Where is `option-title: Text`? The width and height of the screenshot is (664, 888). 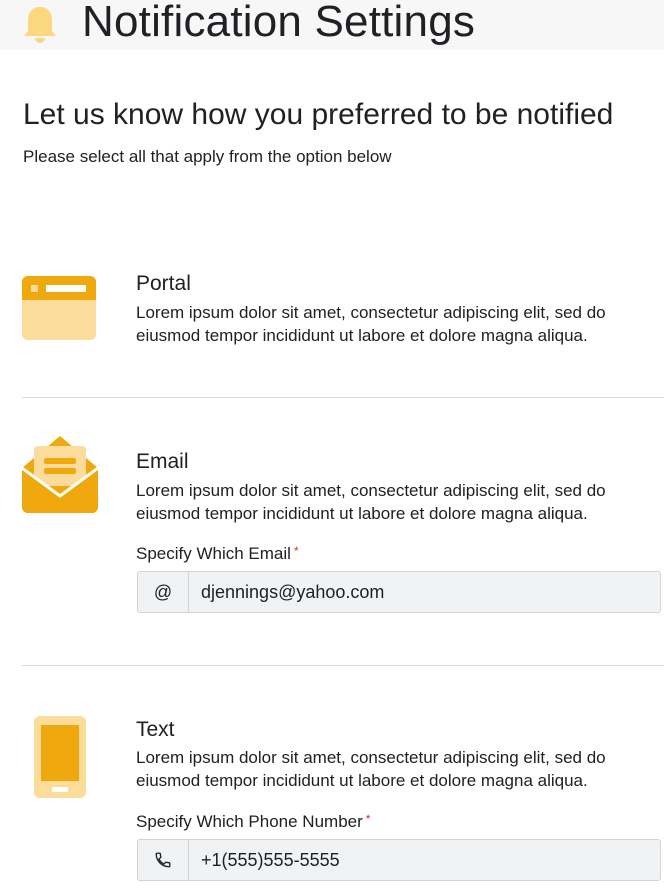
option-title: Text is located at coordinates (155, 729).